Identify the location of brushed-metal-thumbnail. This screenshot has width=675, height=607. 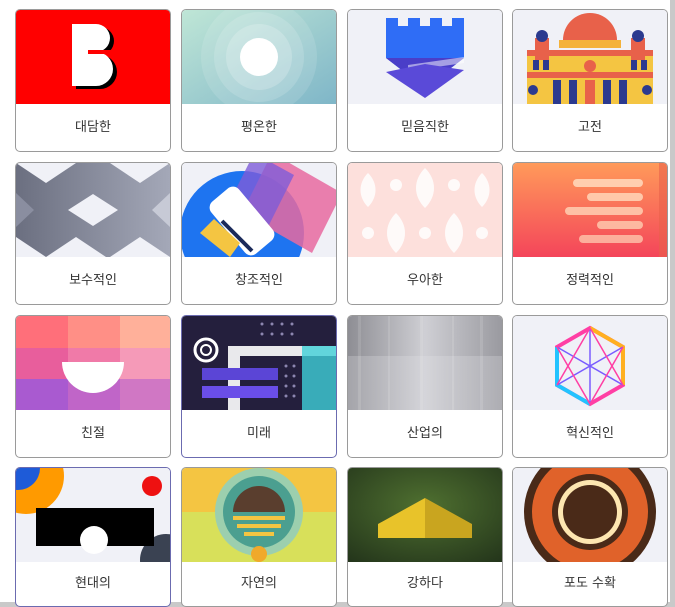
(425, 363).